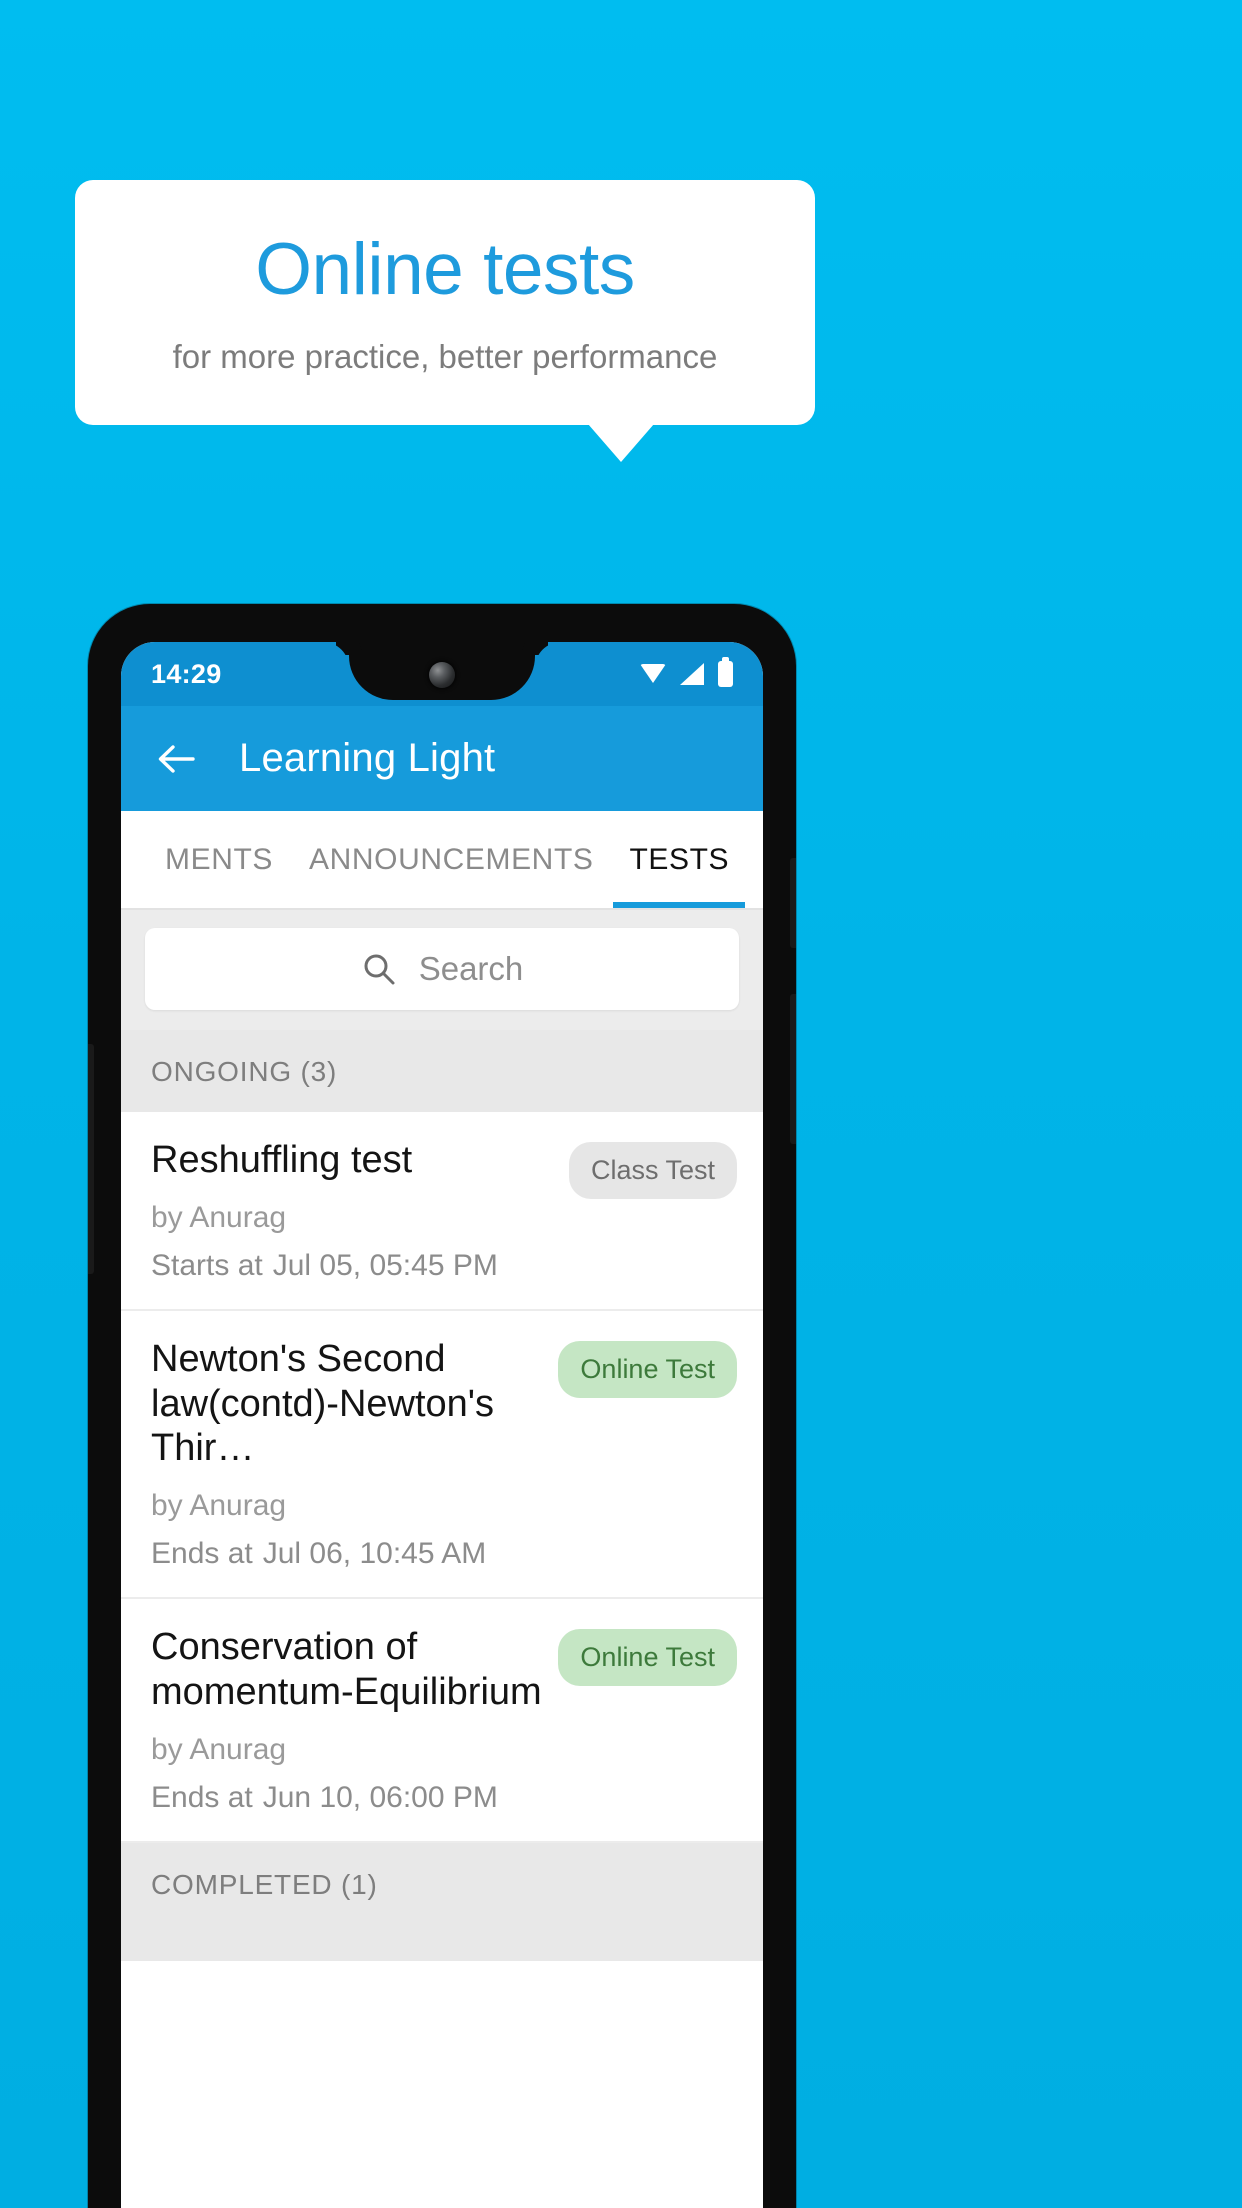 The image size is (1242, 2208). What do you see at coordinates (91, 1159) in the screenshot?
I see `phone-volume-button` at bounding box center [91, 1159].